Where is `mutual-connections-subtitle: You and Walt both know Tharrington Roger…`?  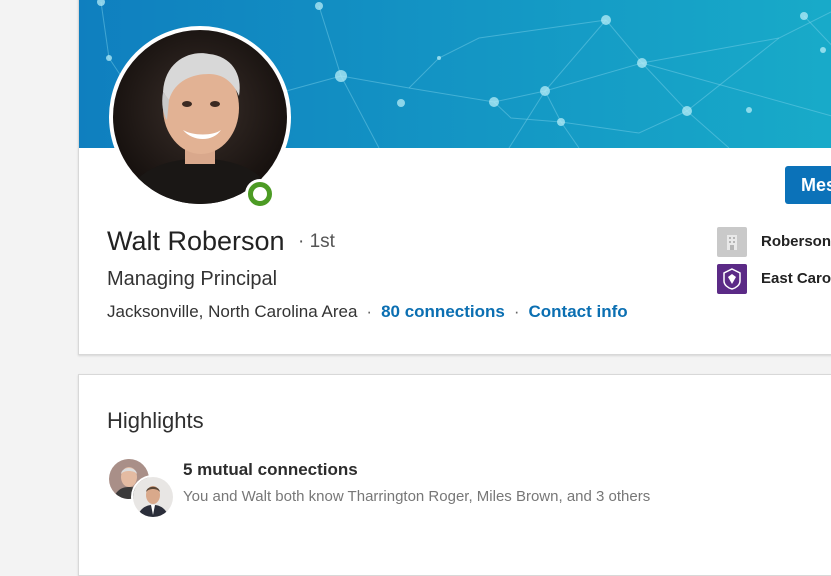 mutual-connections-subtitle: You and Walt both know Tharrington Roger… is located at coordinates (417, 496).